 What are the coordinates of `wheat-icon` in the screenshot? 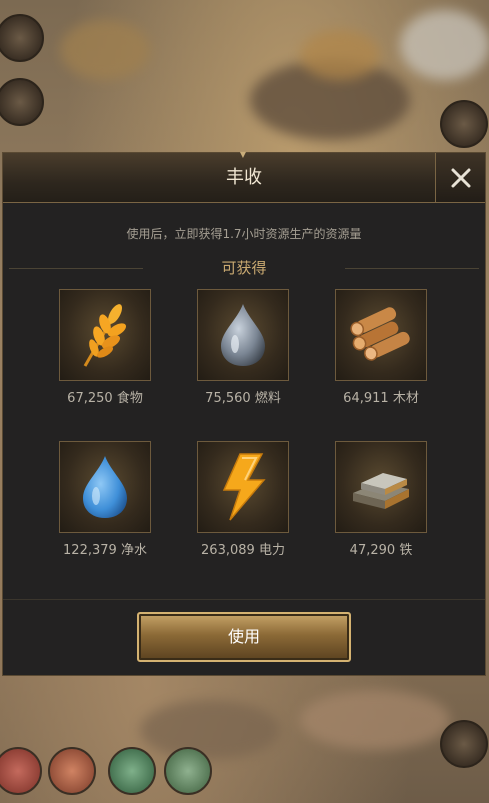 It's located at (105, 335).